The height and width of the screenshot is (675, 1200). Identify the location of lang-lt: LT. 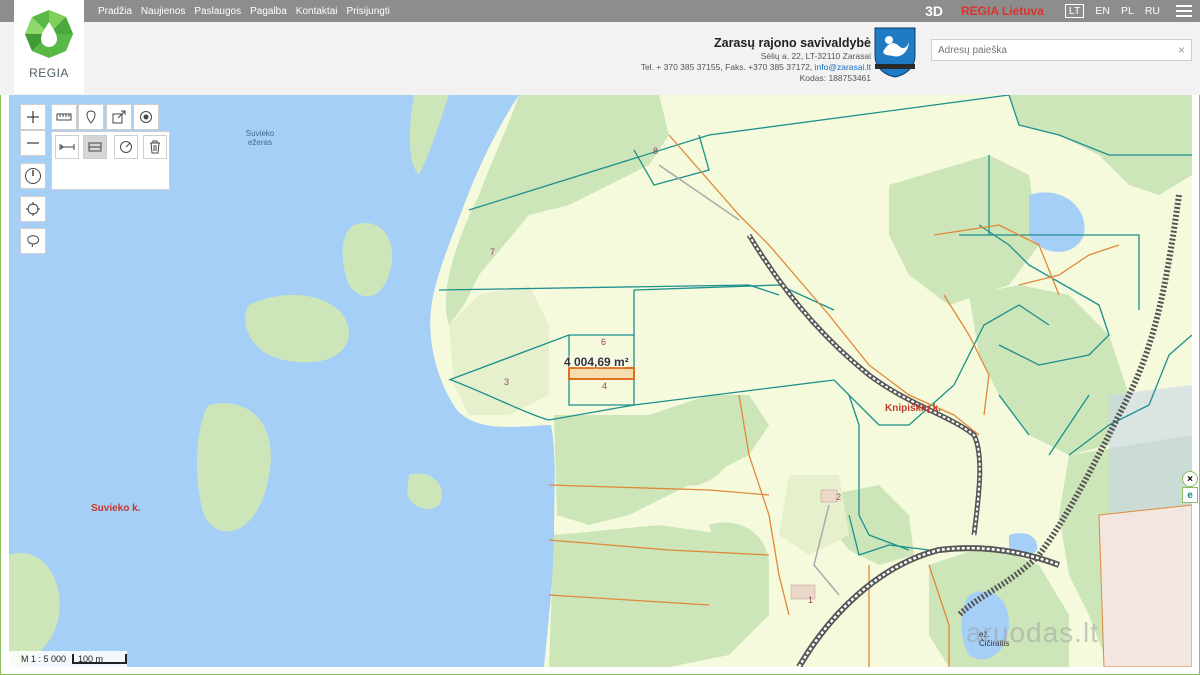
(1074, 11).